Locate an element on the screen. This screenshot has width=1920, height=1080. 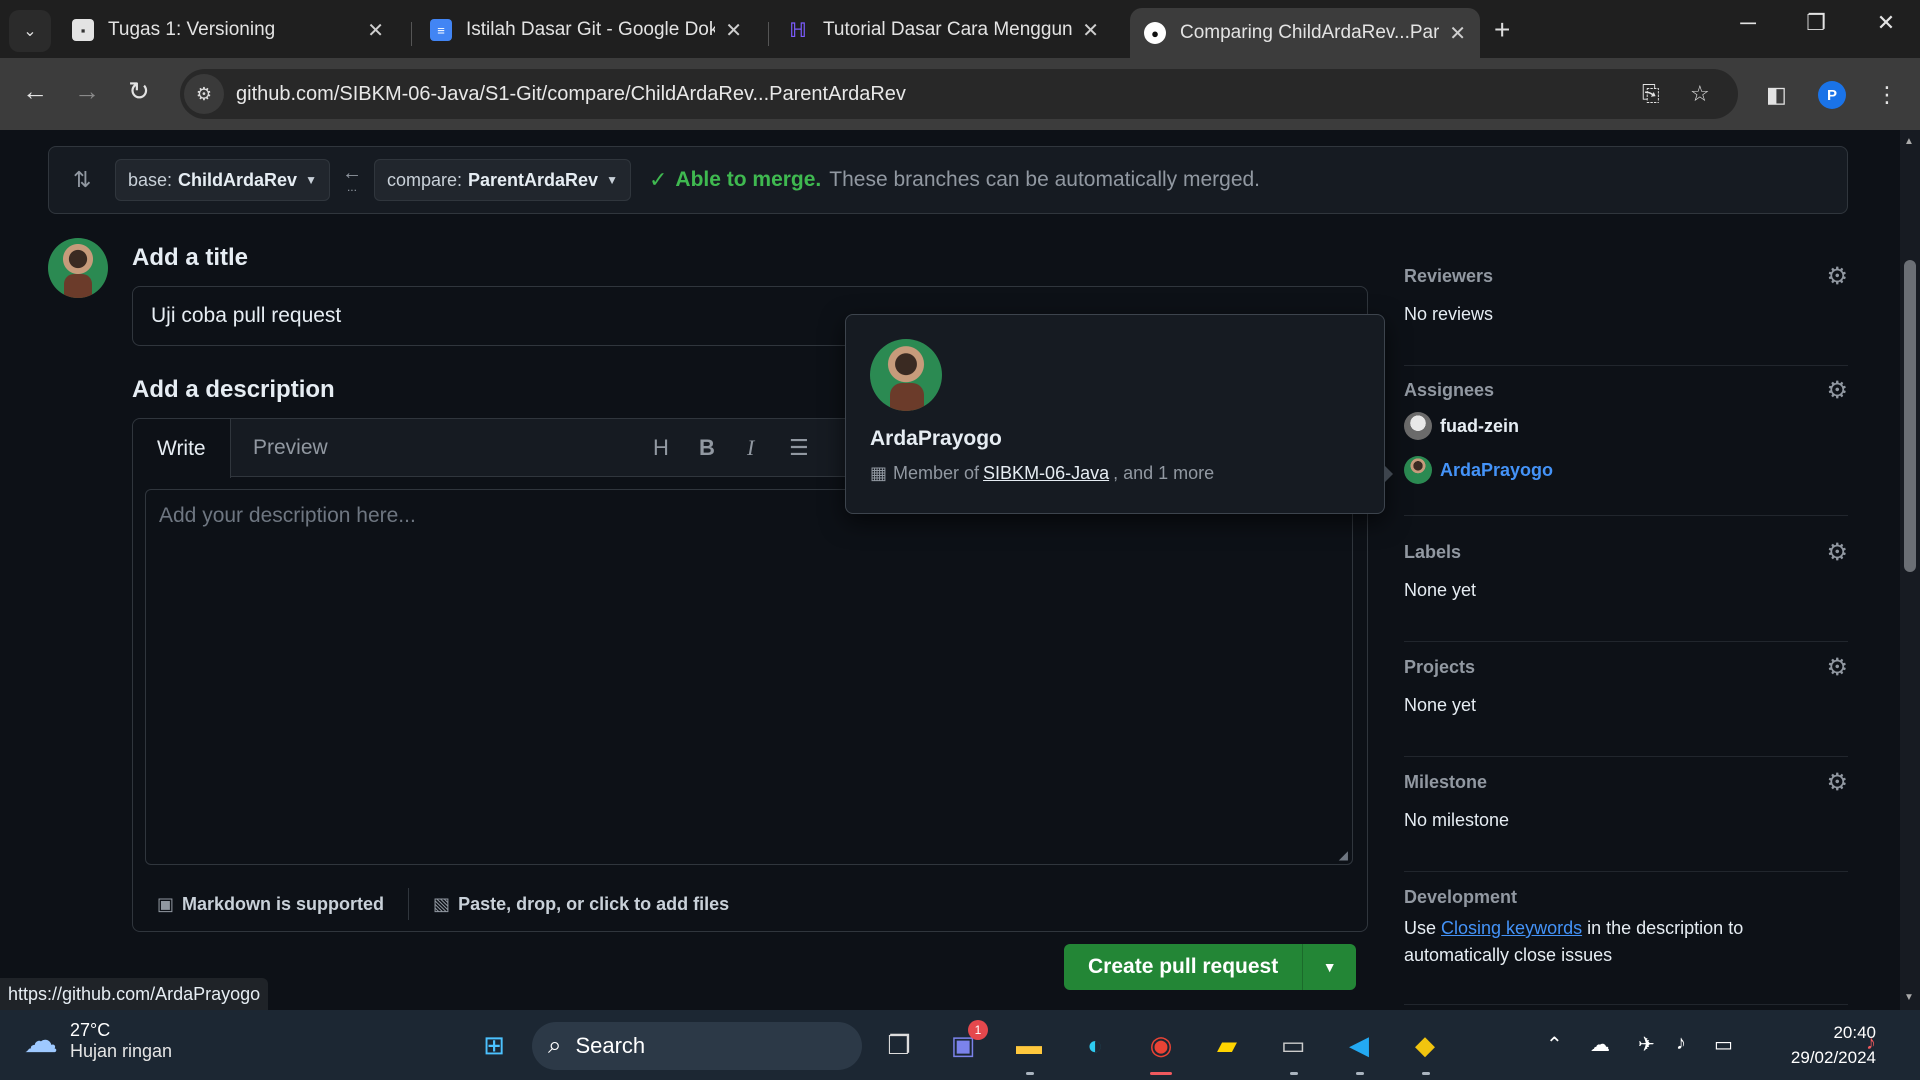
attach-files: ▧ Paste, drop, or click to add files is located at coordinates (581, 904).